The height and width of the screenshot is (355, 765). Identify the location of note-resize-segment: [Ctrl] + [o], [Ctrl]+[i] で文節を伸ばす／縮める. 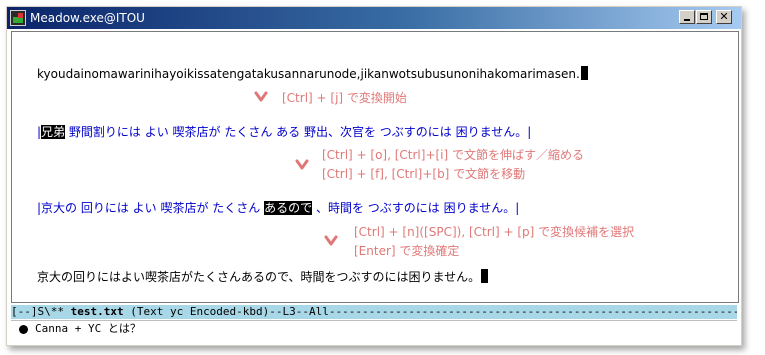
(453, 155).